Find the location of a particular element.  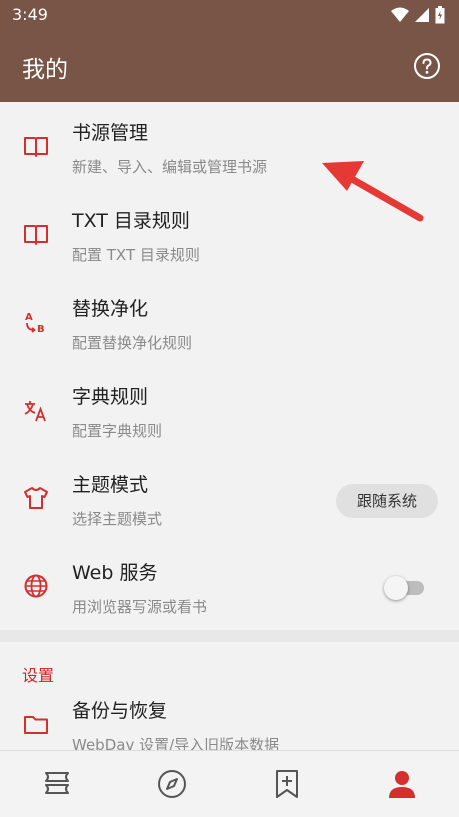

item-subtitle: 新建、导入、编辑或管理书源 is located at coordinates (170, 167).